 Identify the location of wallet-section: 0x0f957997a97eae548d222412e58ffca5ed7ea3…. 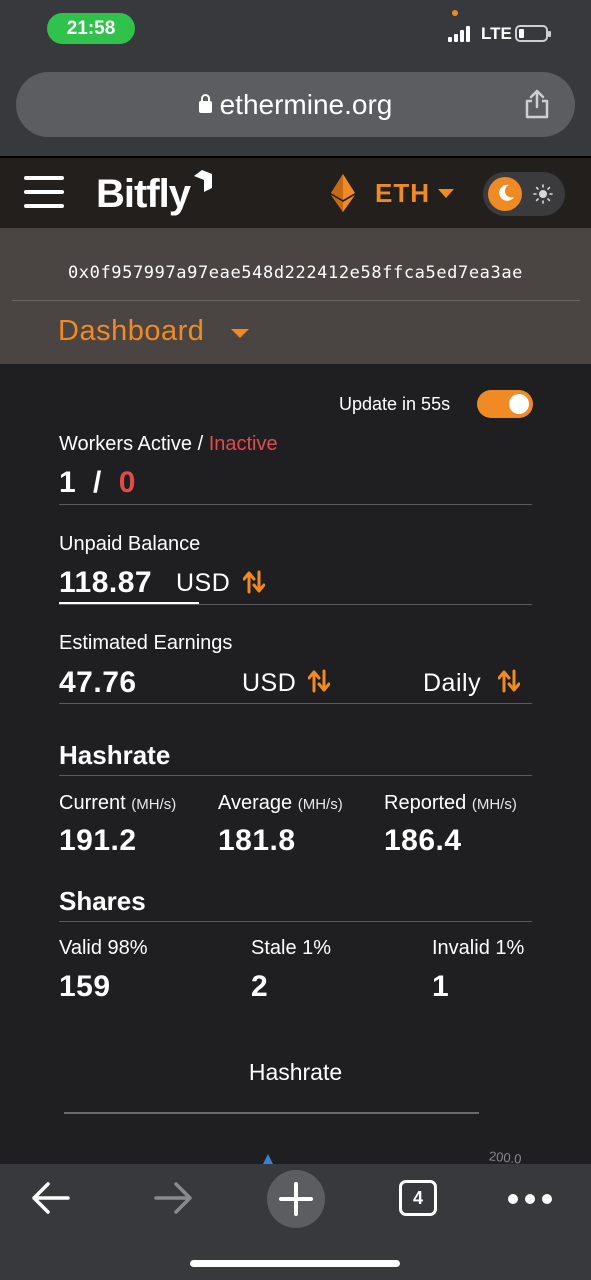
(295, 296).